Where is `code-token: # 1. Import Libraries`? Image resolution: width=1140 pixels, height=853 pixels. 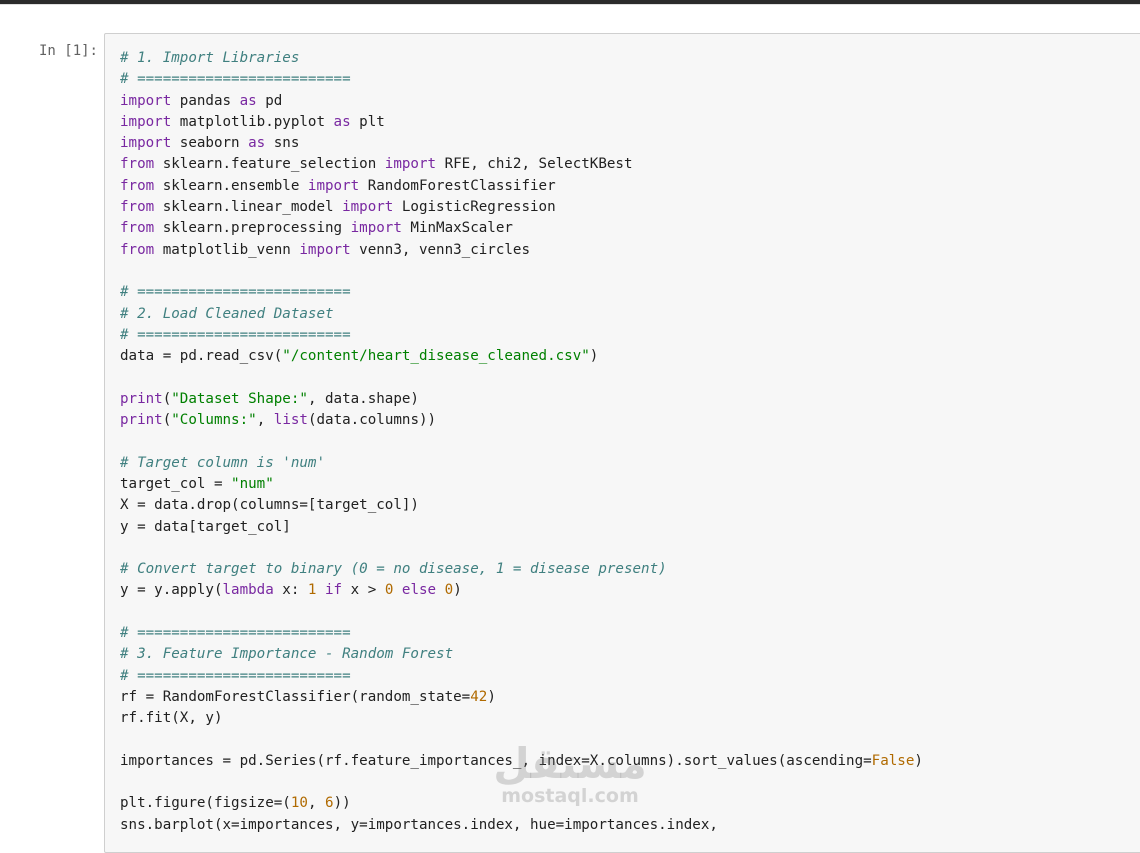
code-token: # 1. Import Libraries is located at coordinates (210, 58).